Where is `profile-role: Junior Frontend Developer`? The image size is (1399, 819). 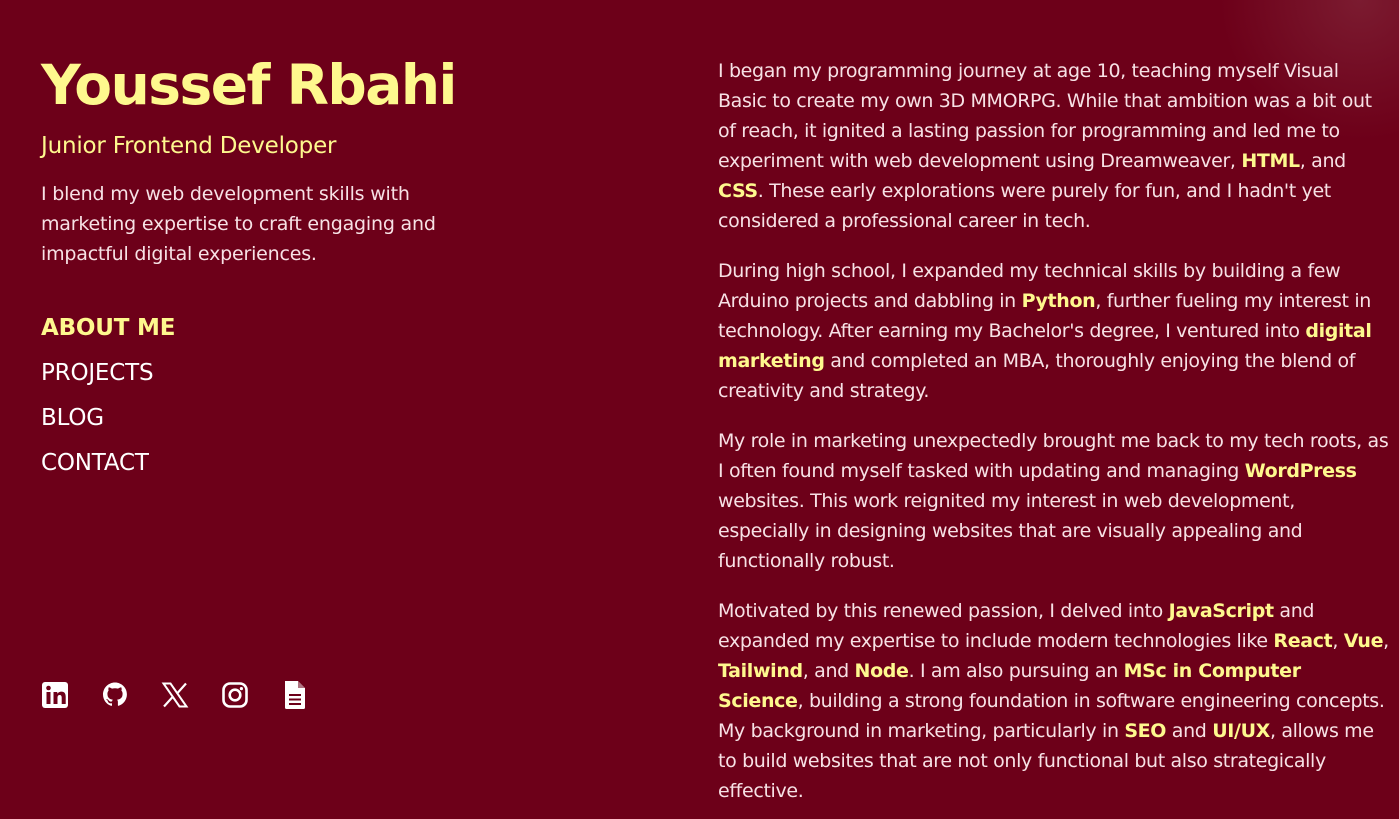 profile-role: Junior Frontend Developer is located at coordinates (189, 146).